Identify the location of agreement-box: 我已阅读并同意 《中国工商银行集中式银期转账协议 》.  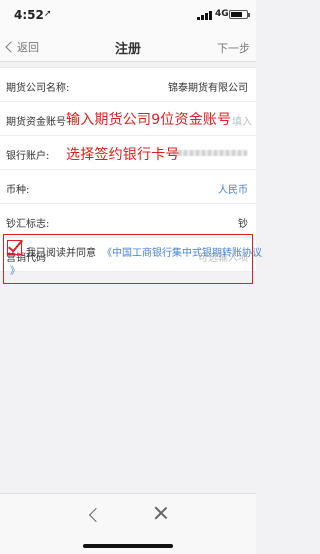
(132, 259).